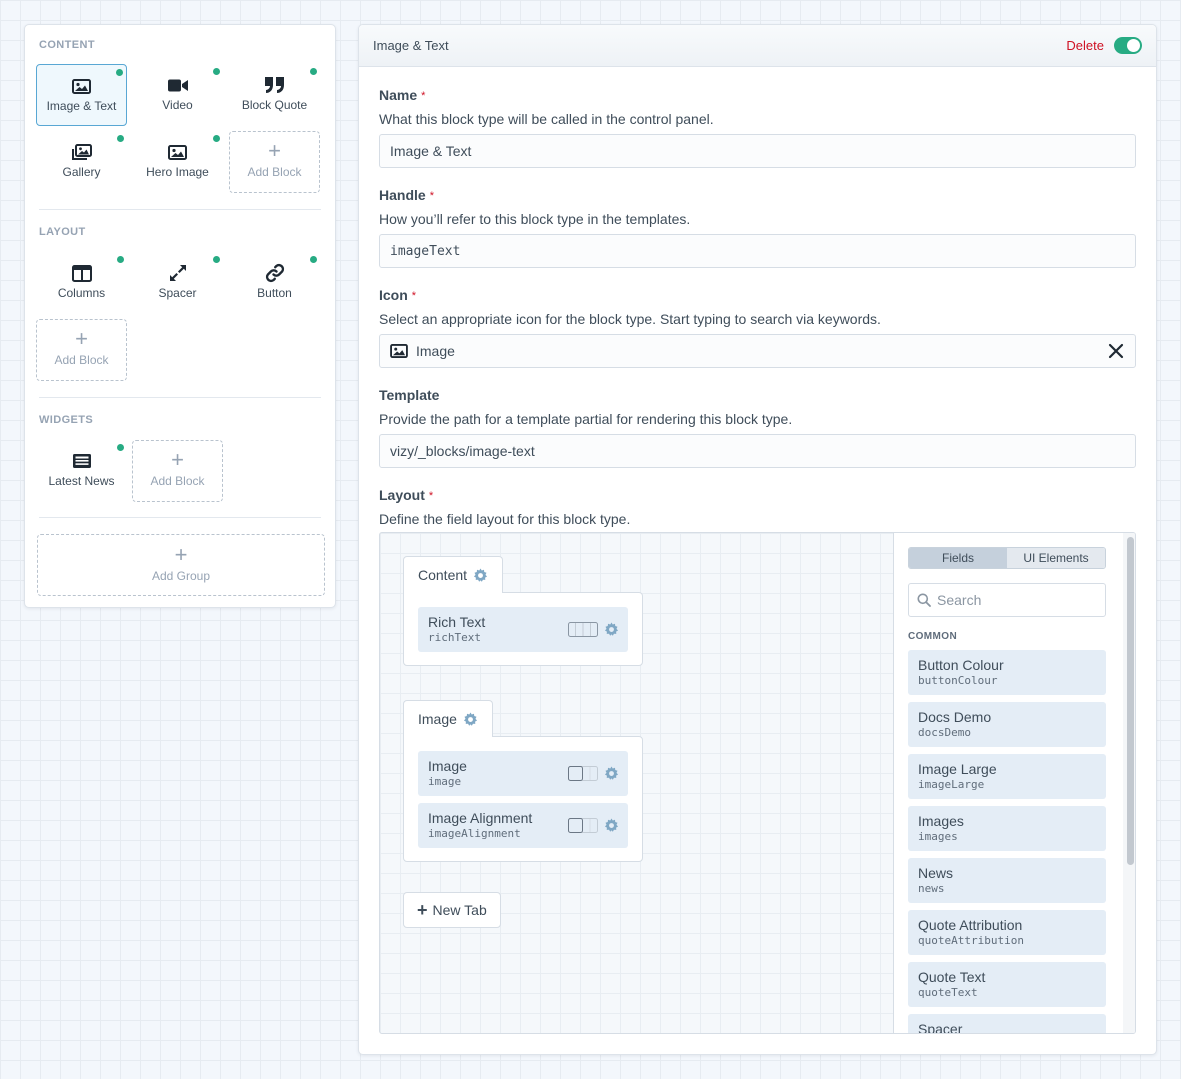  Describe the element at coordinates (66, 420) in the screenshot. I see `group-heading-widgets: WIDGETS` at that location.